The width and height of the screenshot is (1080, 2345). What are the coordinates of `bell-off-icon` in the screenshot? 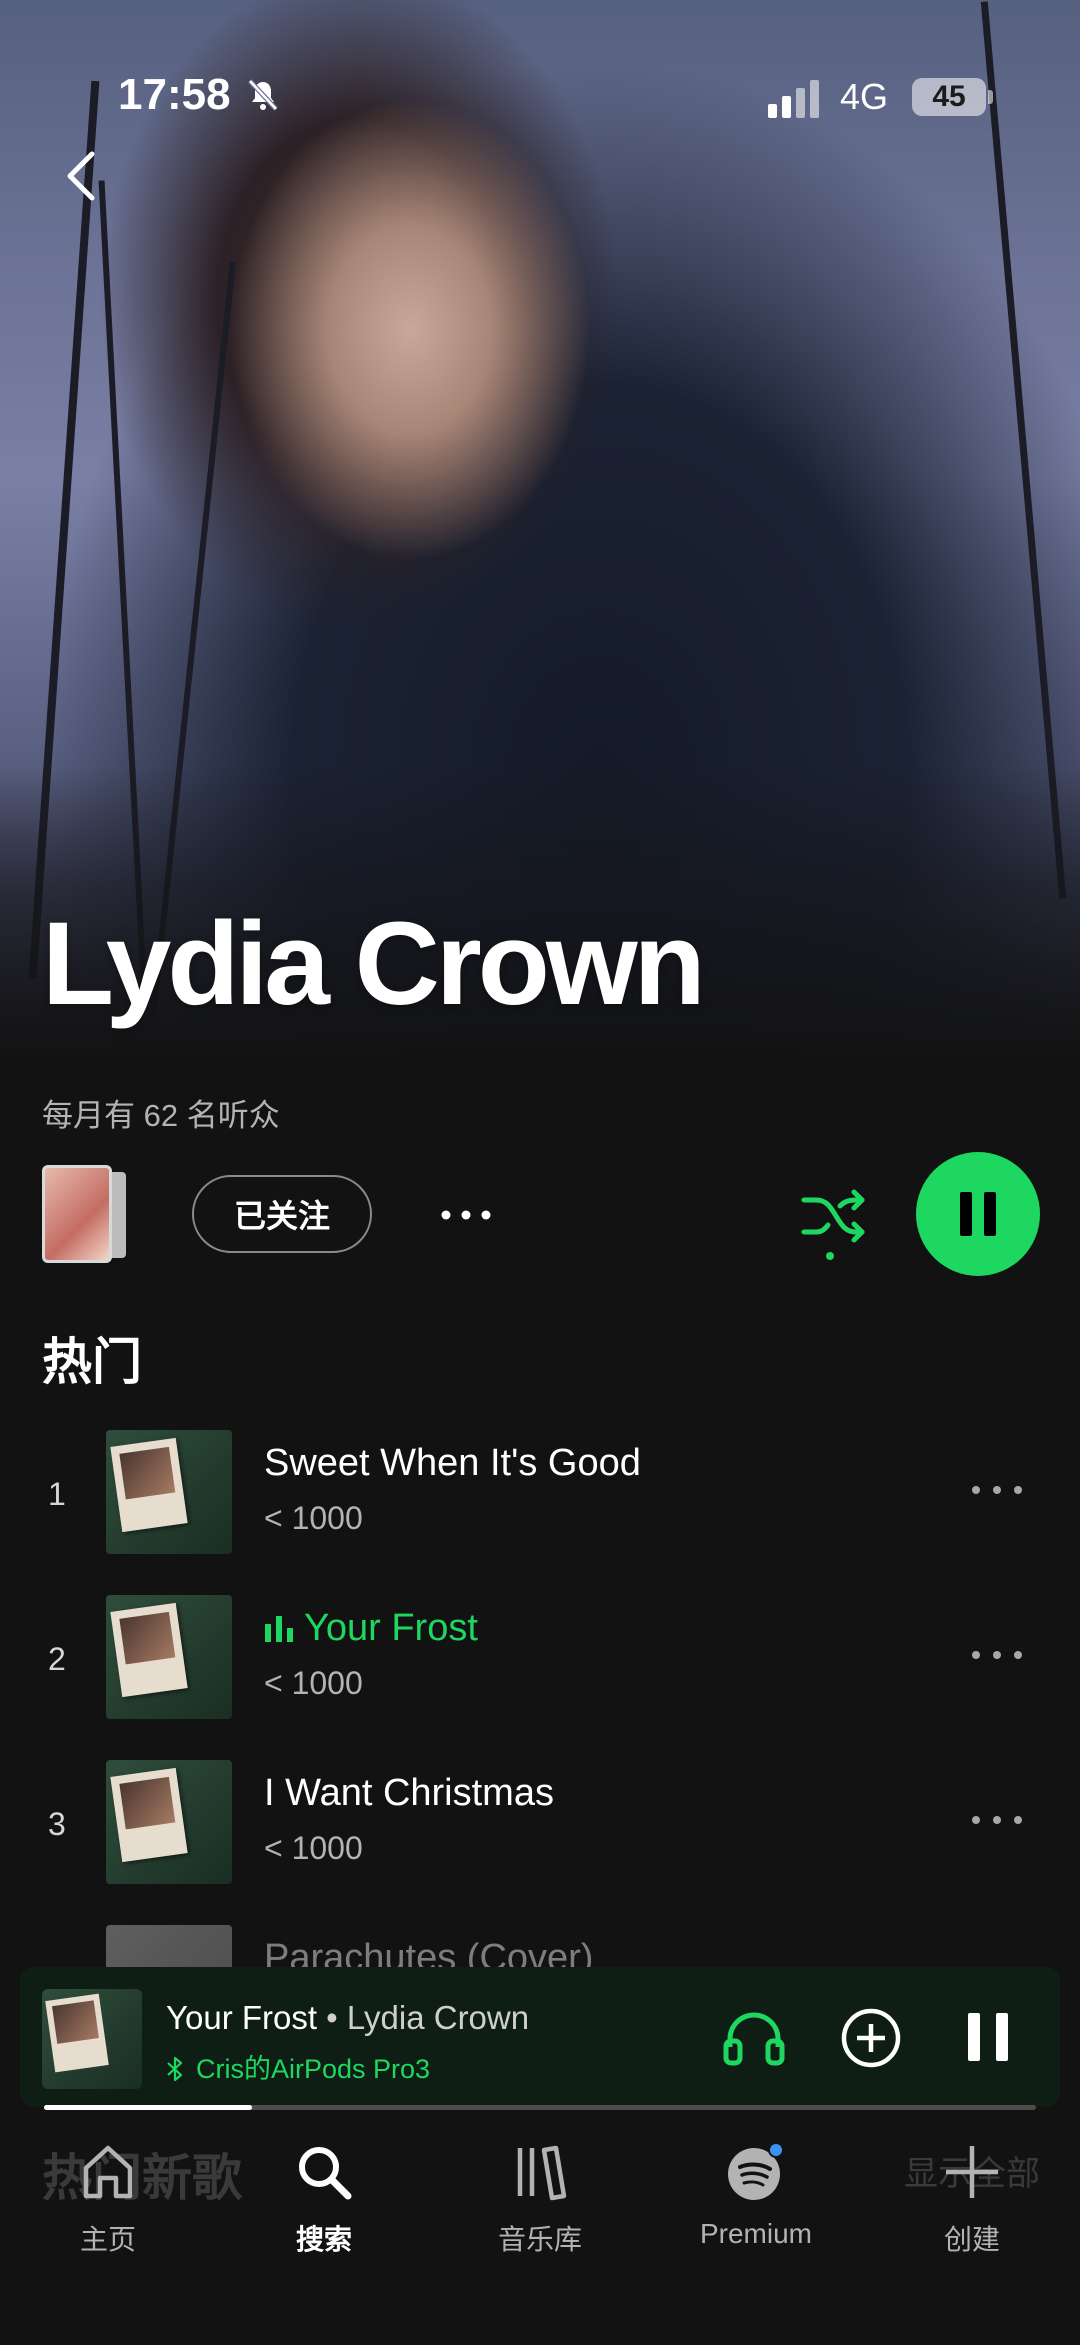 It's located at (263, 95).